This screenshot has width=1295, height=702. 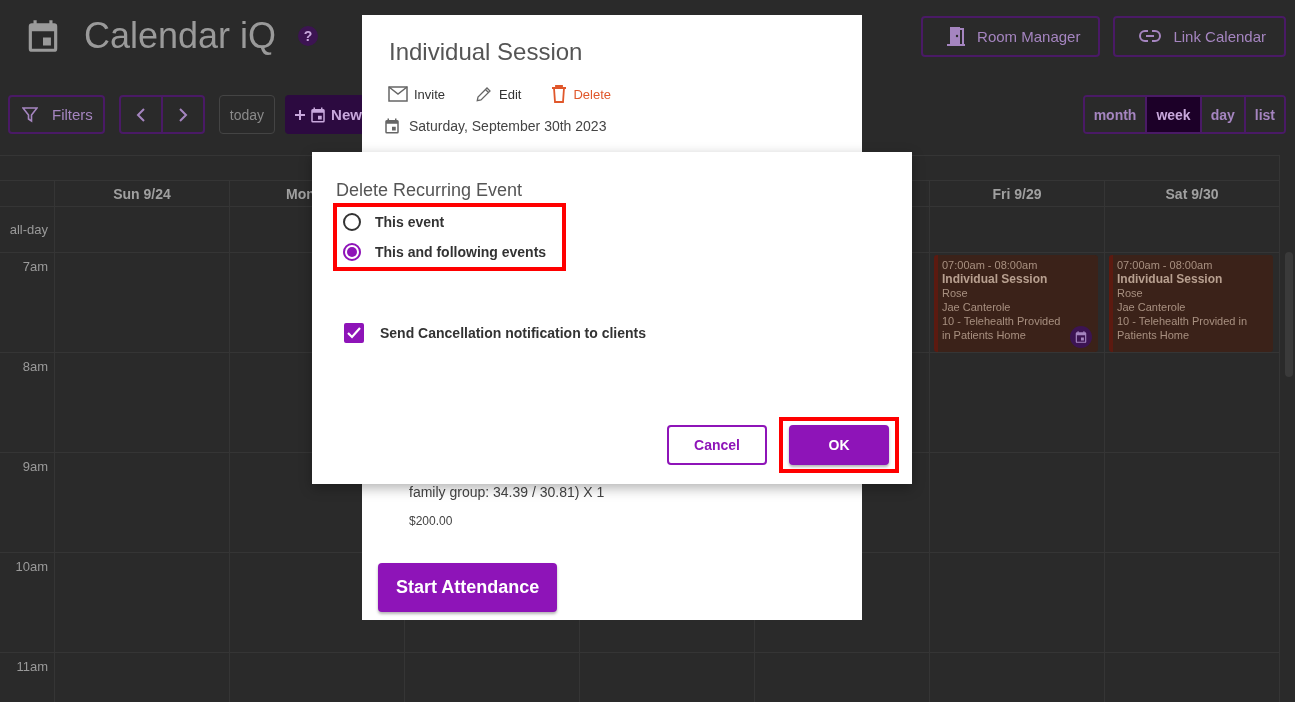 I want to click on checkbox, so click(x=354, y=333).